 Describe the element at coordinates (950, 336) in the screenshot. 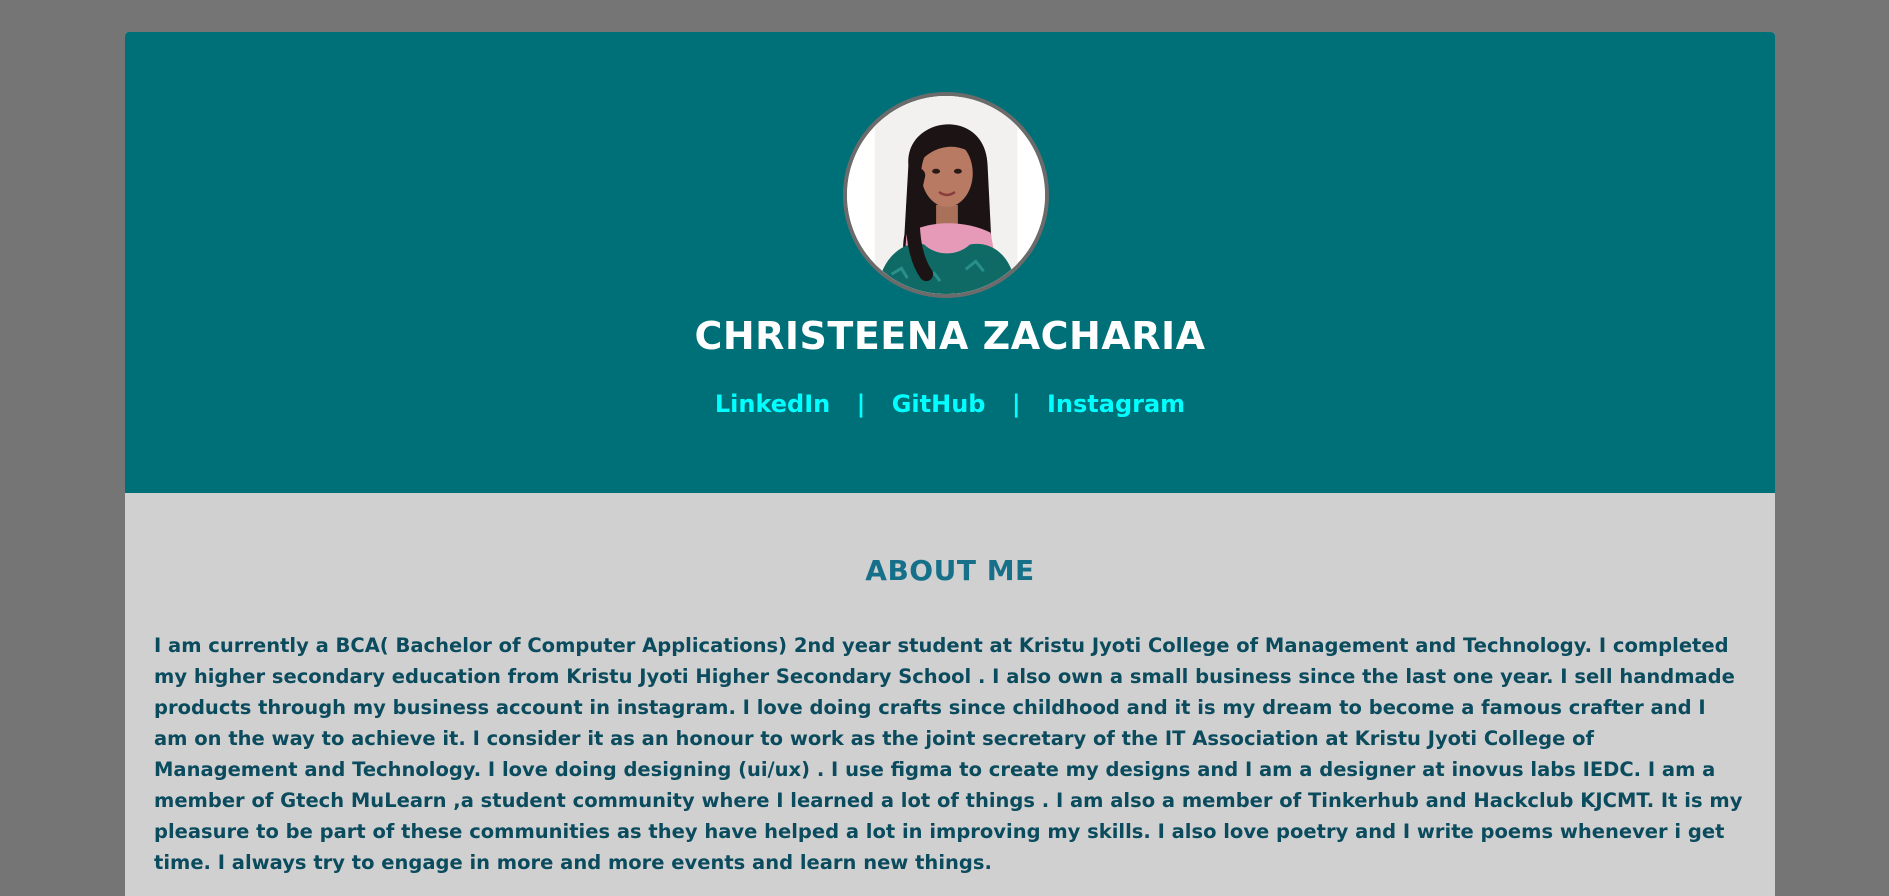

I see `profile-name: CHRISTEENA ZACHARIA` at that location.